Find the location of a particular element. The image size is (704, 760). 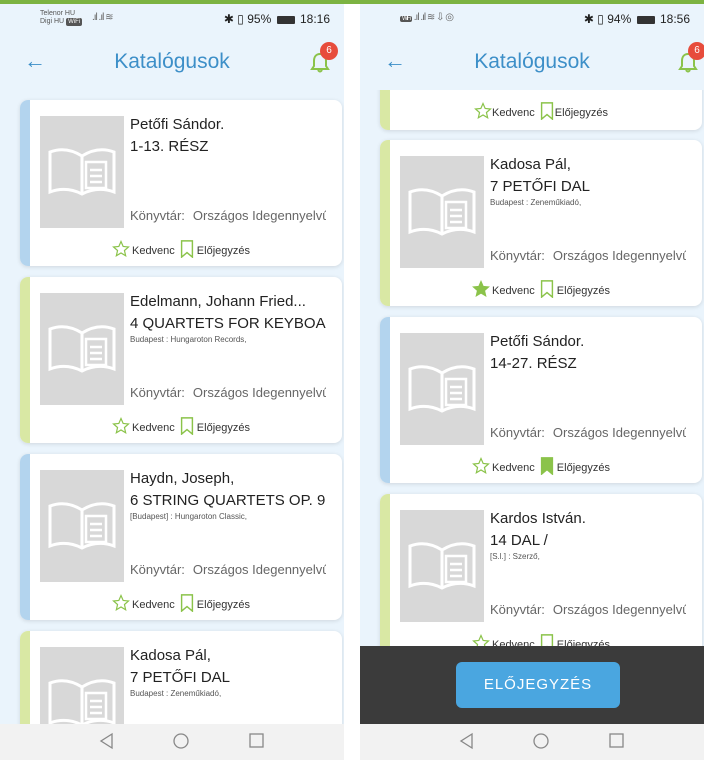

card-author: Kadosa Pál, is located at coordinates (170, 655).